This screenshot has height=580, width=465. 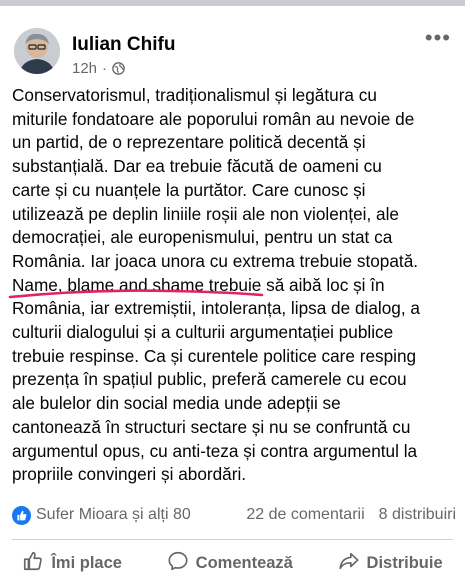 I want to click on divider, so click(x=232, y=539).